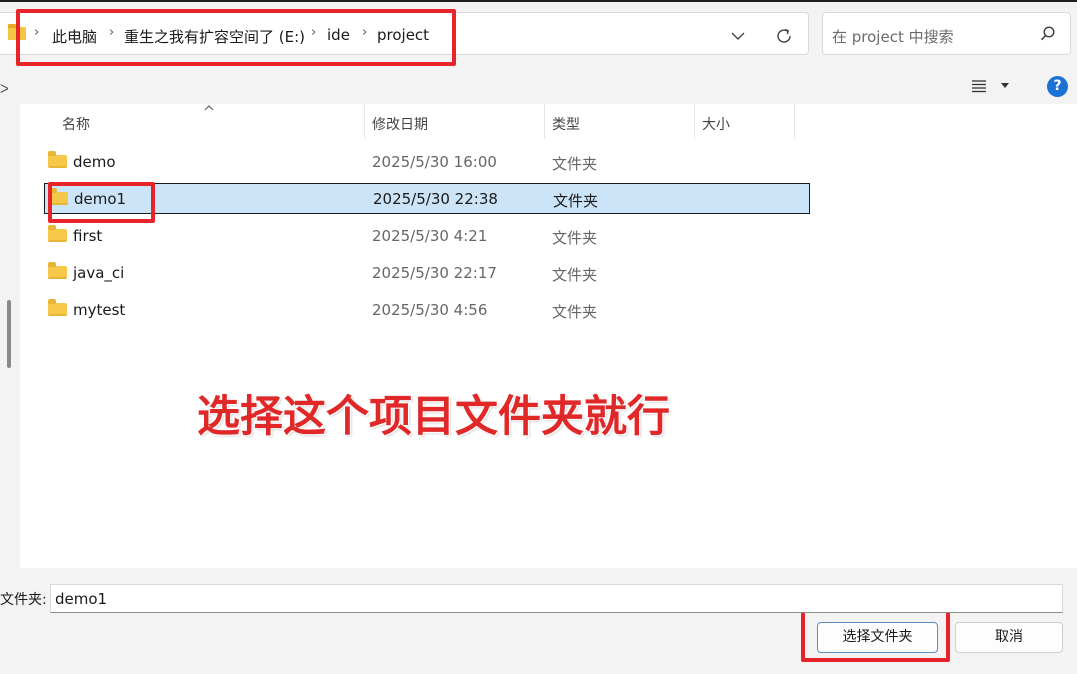  What do you see at coordinates (435, 199) in the screenshot?
I see `file-modified: 2025/5/30 22:38` at bounding box center [435, 199].